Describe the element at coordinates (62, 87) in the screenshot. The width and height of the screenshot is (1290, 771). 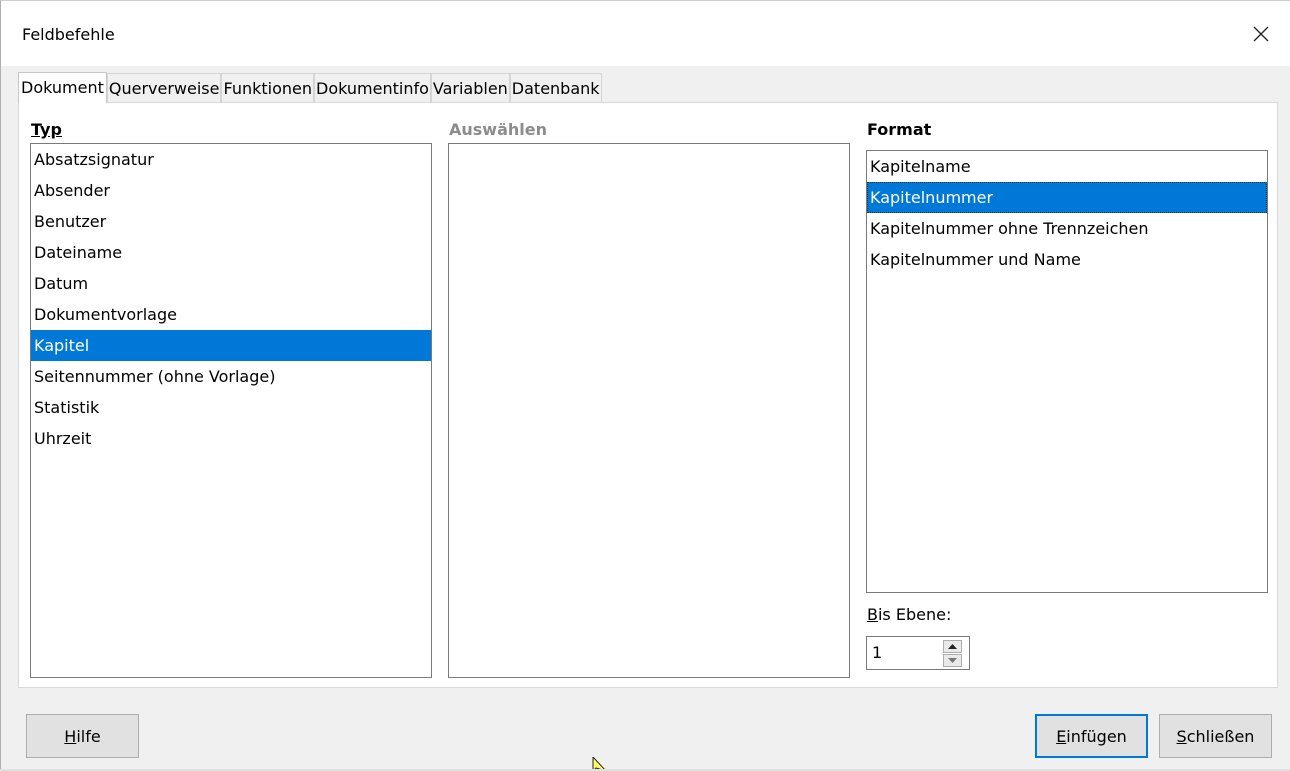
I see `tab-dokument: Dokument` at that location.